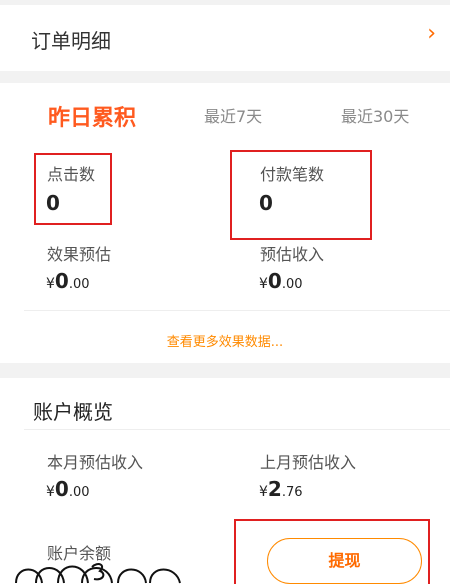 The image size is (450, 584). Describe the element at coordinates (292, 254) in the screenshot. I see `estimated-income-label: 预估收入` at that location.